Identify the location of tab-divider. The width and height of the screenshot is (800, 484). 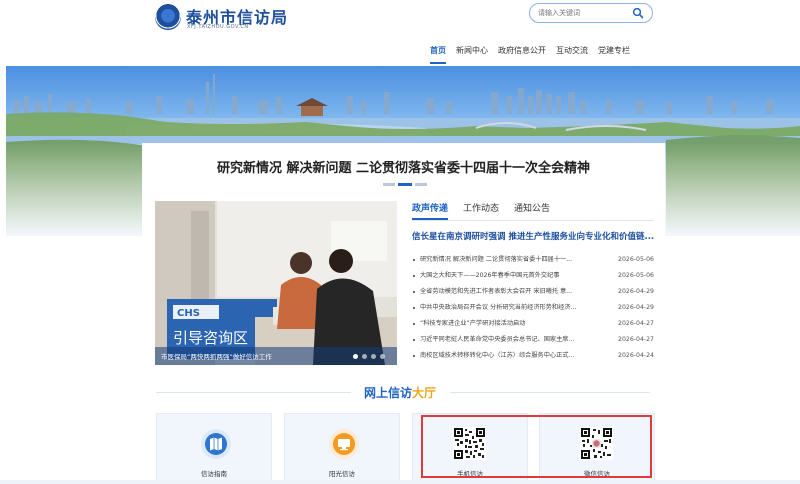
(533, 220).